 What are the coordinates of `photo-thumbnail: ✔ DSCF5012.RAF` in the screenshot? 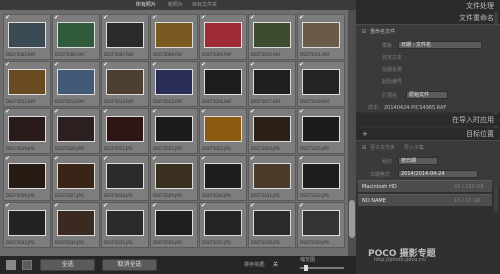 It's located at (27, 84).